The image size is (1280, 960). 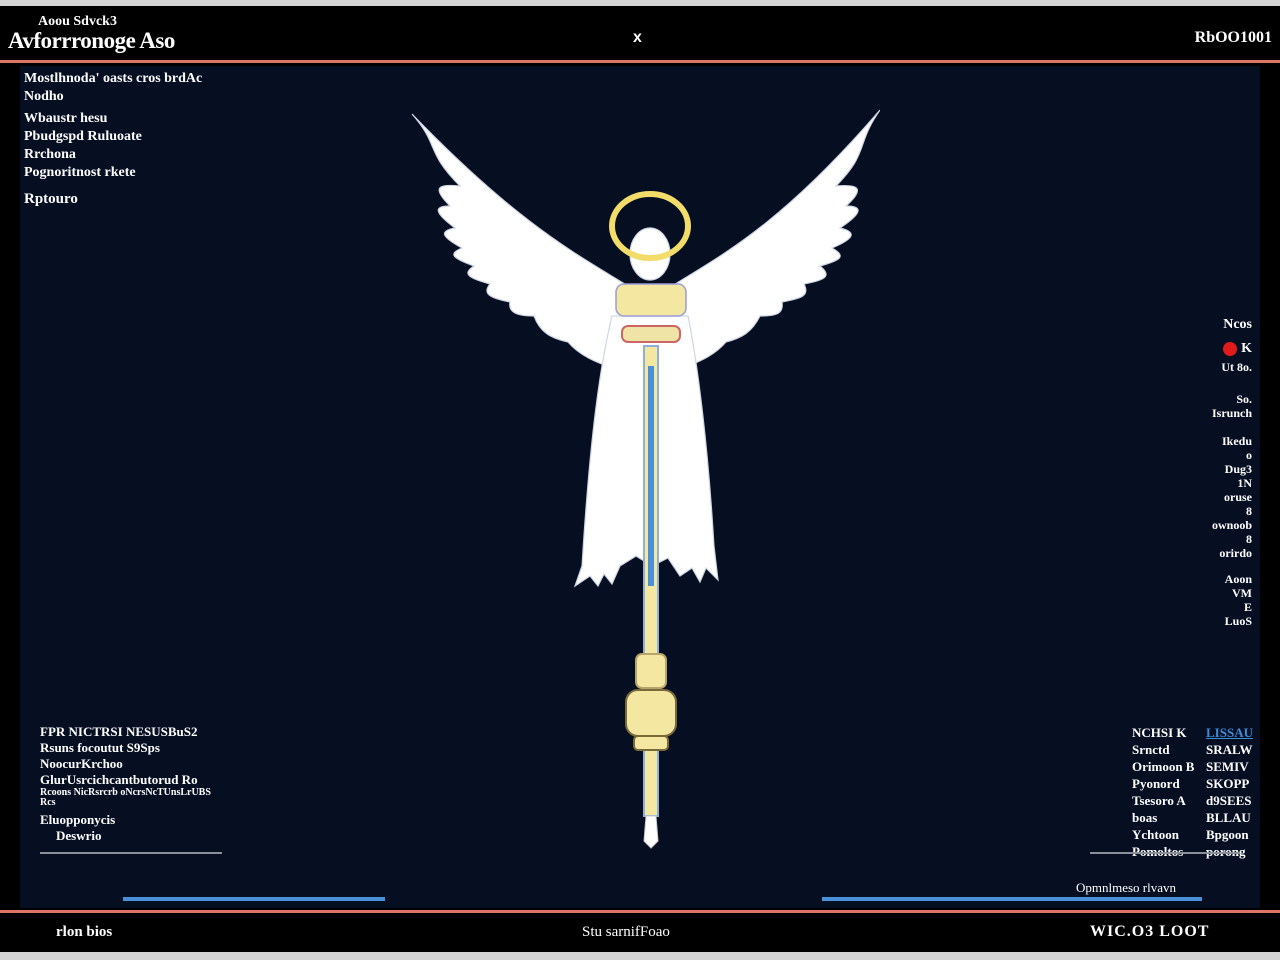 What do you see at coordinates (1237, 324) in the screenshot?
I see `right-panel-title: Ncos` at bounding box center [1237, 324].